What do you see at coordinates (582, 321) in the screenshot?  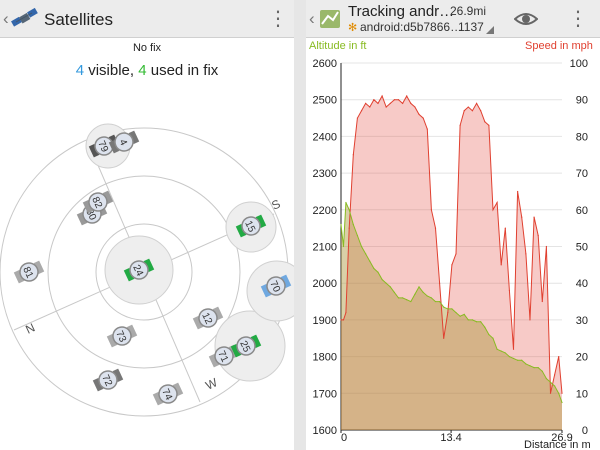 I see `speed-tick-label: 30` at bounding box center [582, 321].